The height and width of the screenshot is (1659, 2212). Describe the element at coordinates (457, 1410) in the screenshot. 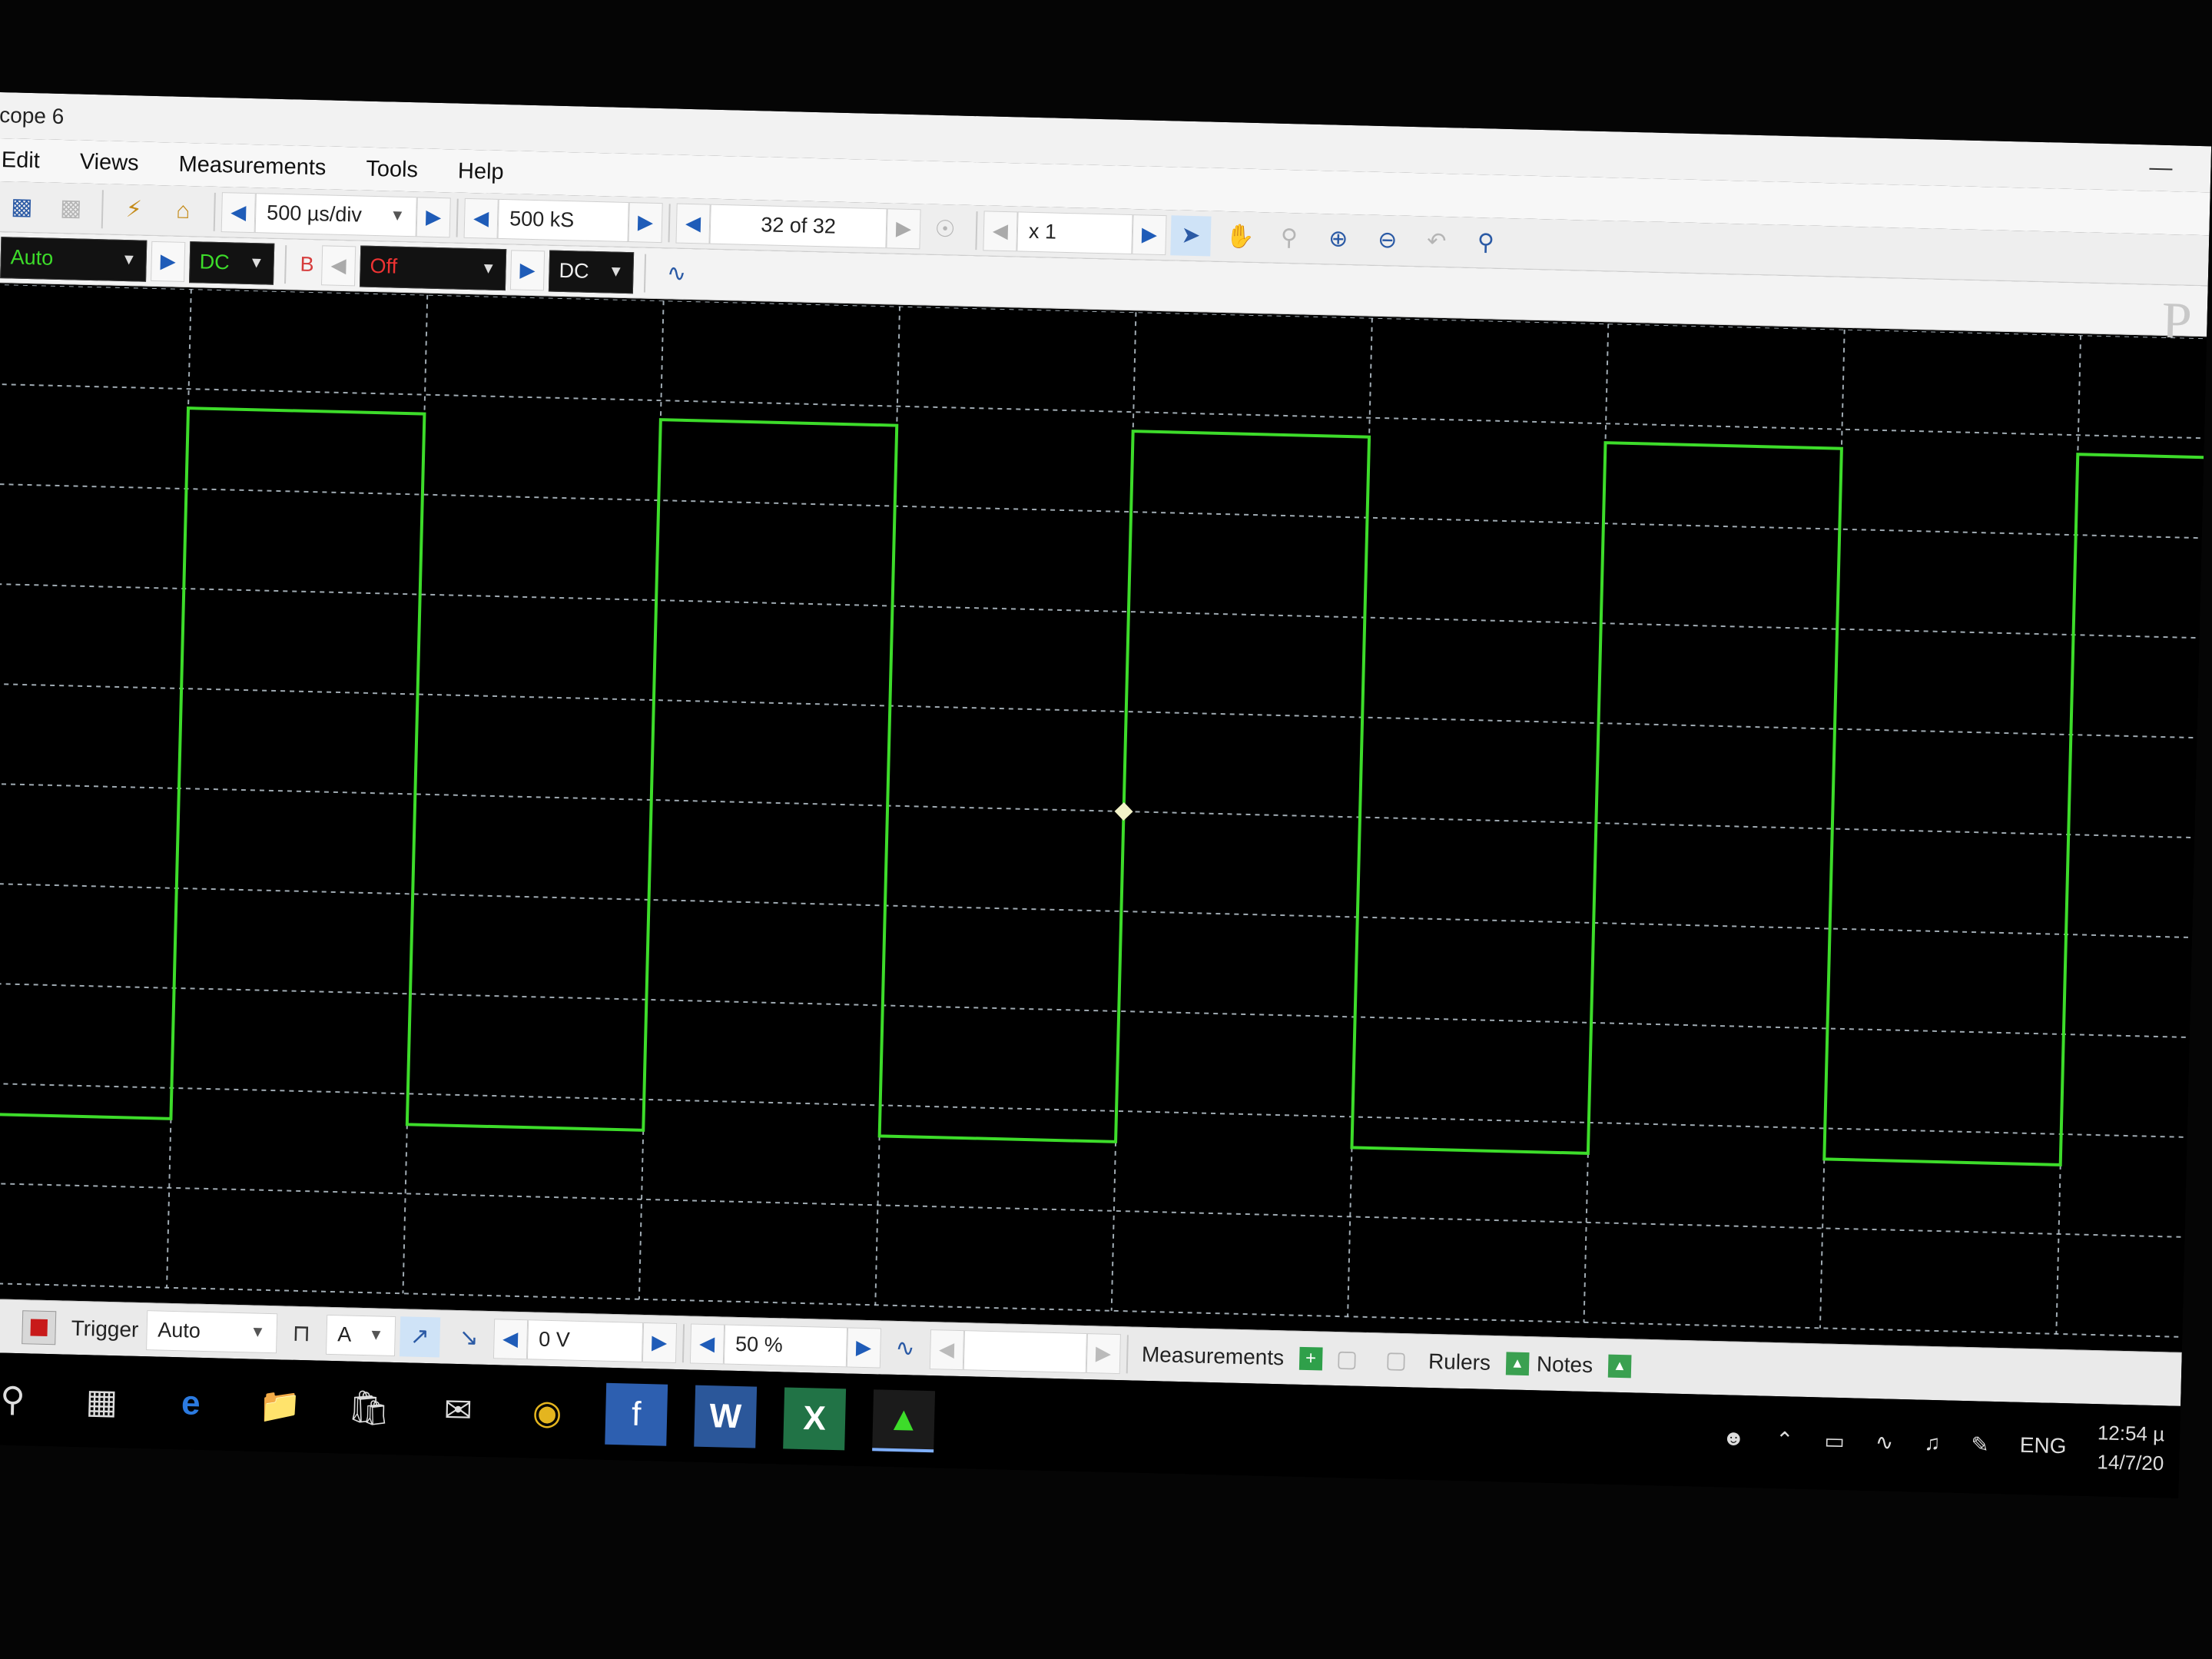

I see `mail-icon: ✉` at that location.